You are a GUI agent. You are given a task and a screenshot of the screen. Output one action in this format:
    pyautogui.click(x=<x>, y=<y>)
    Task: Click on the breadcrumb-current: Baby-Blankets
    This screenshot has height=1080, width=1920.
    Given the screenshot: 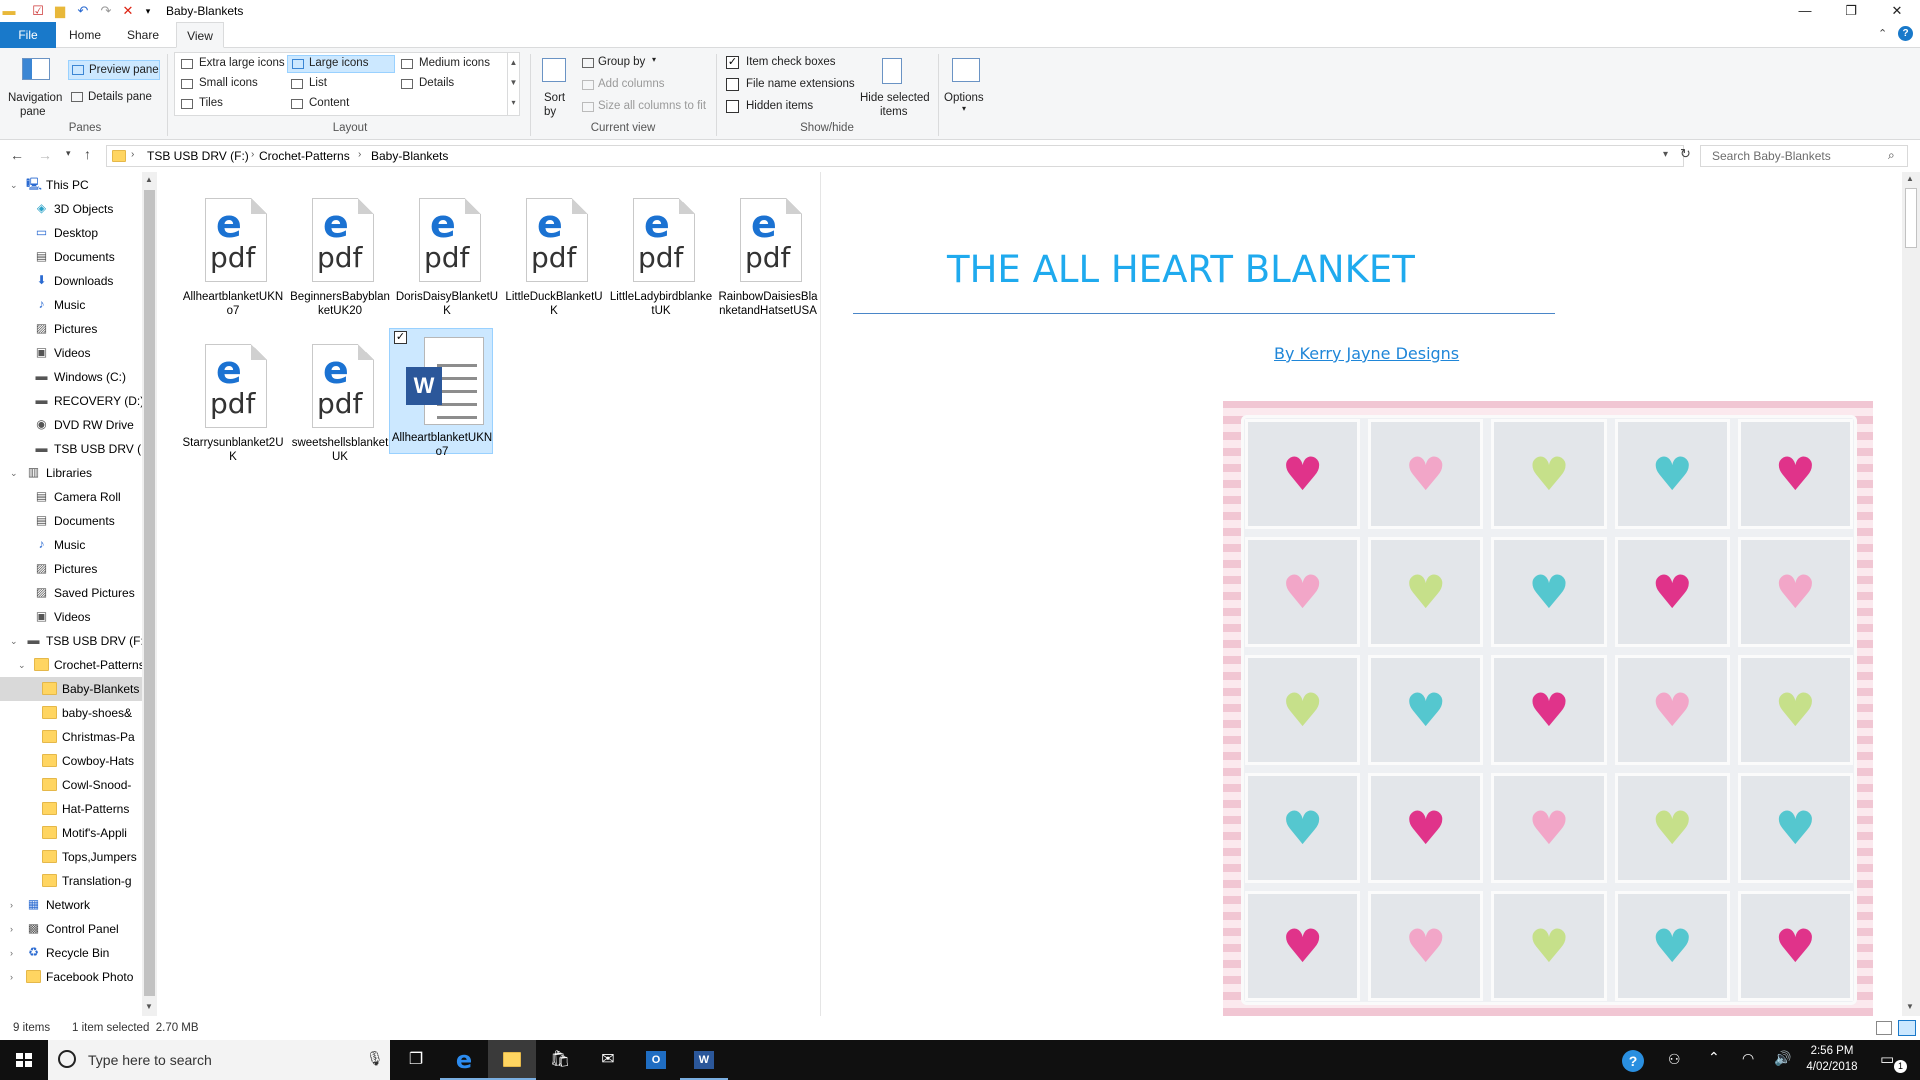 What is the action you would take?
    pyautogui.click(x=409, y=156)
    